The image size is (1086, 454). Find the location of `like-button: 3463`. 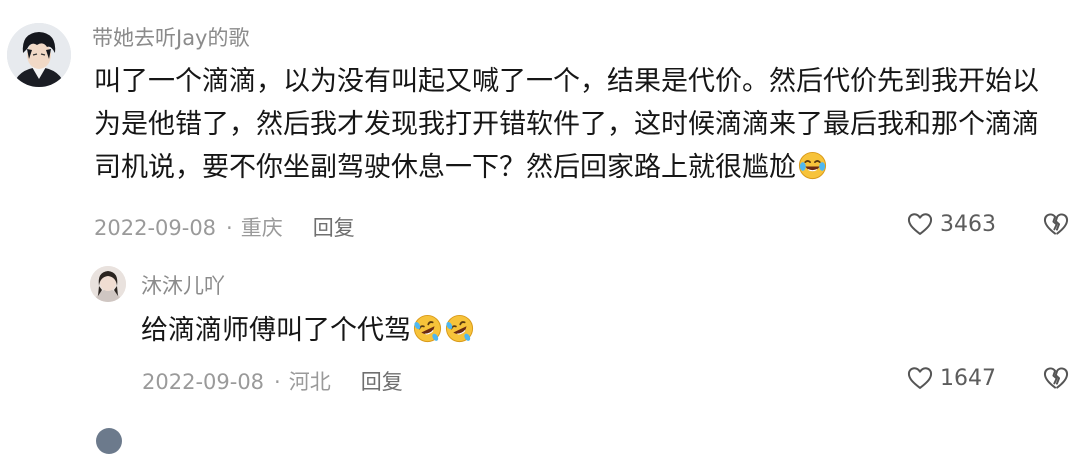

like-button: 3463 is located at coordinates (951, 224).